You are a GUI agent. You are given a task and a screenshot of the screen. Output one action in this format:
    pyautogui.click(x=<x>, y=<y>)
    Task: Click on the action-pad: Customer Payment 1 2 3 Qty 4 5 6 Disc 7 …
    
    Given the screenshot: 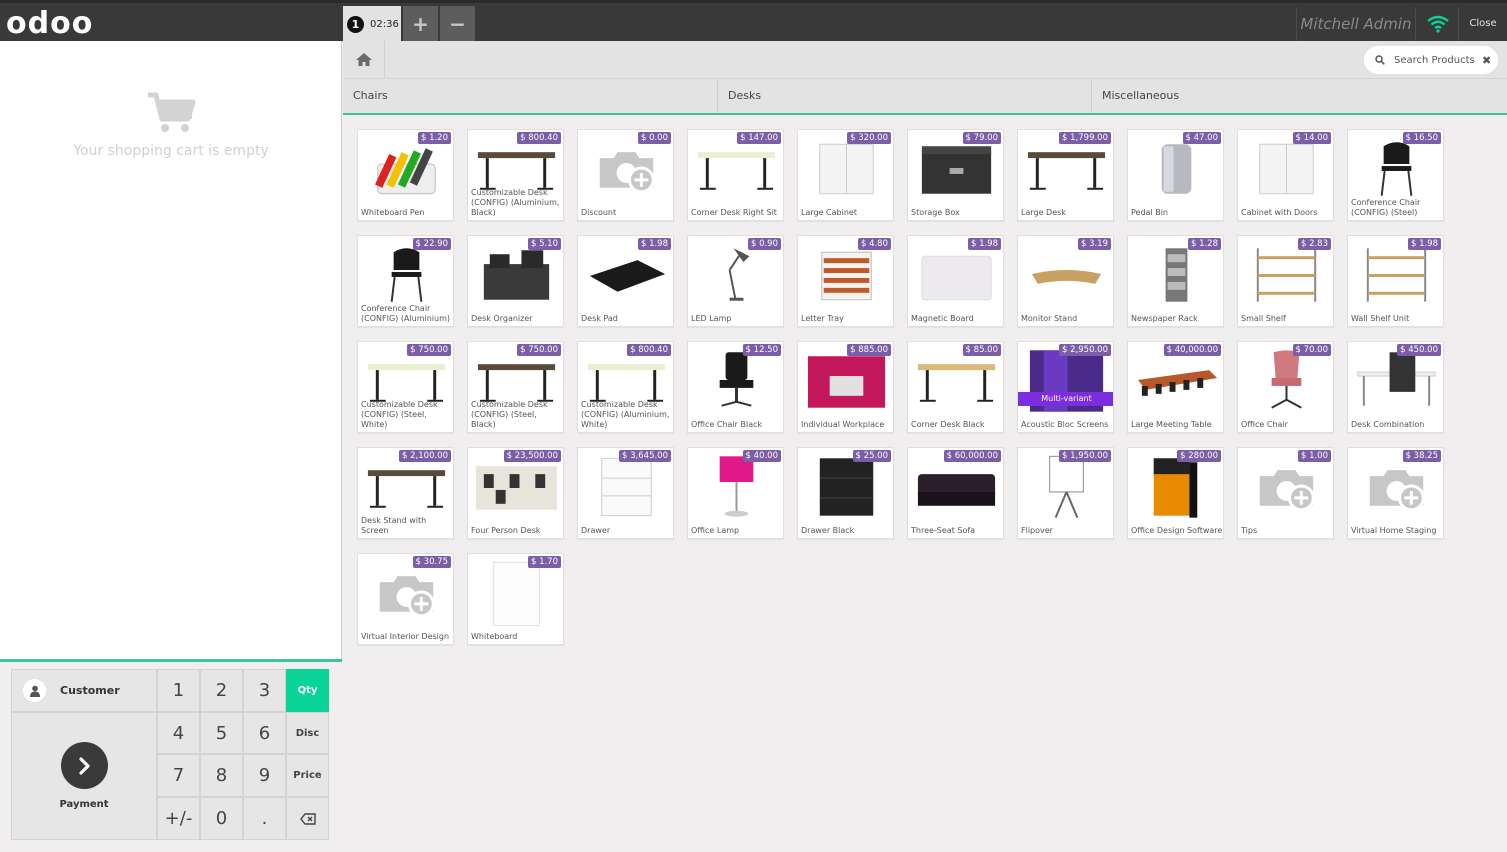 What is the action you would take?
    pyautogui.click(x=171, y=755)
    